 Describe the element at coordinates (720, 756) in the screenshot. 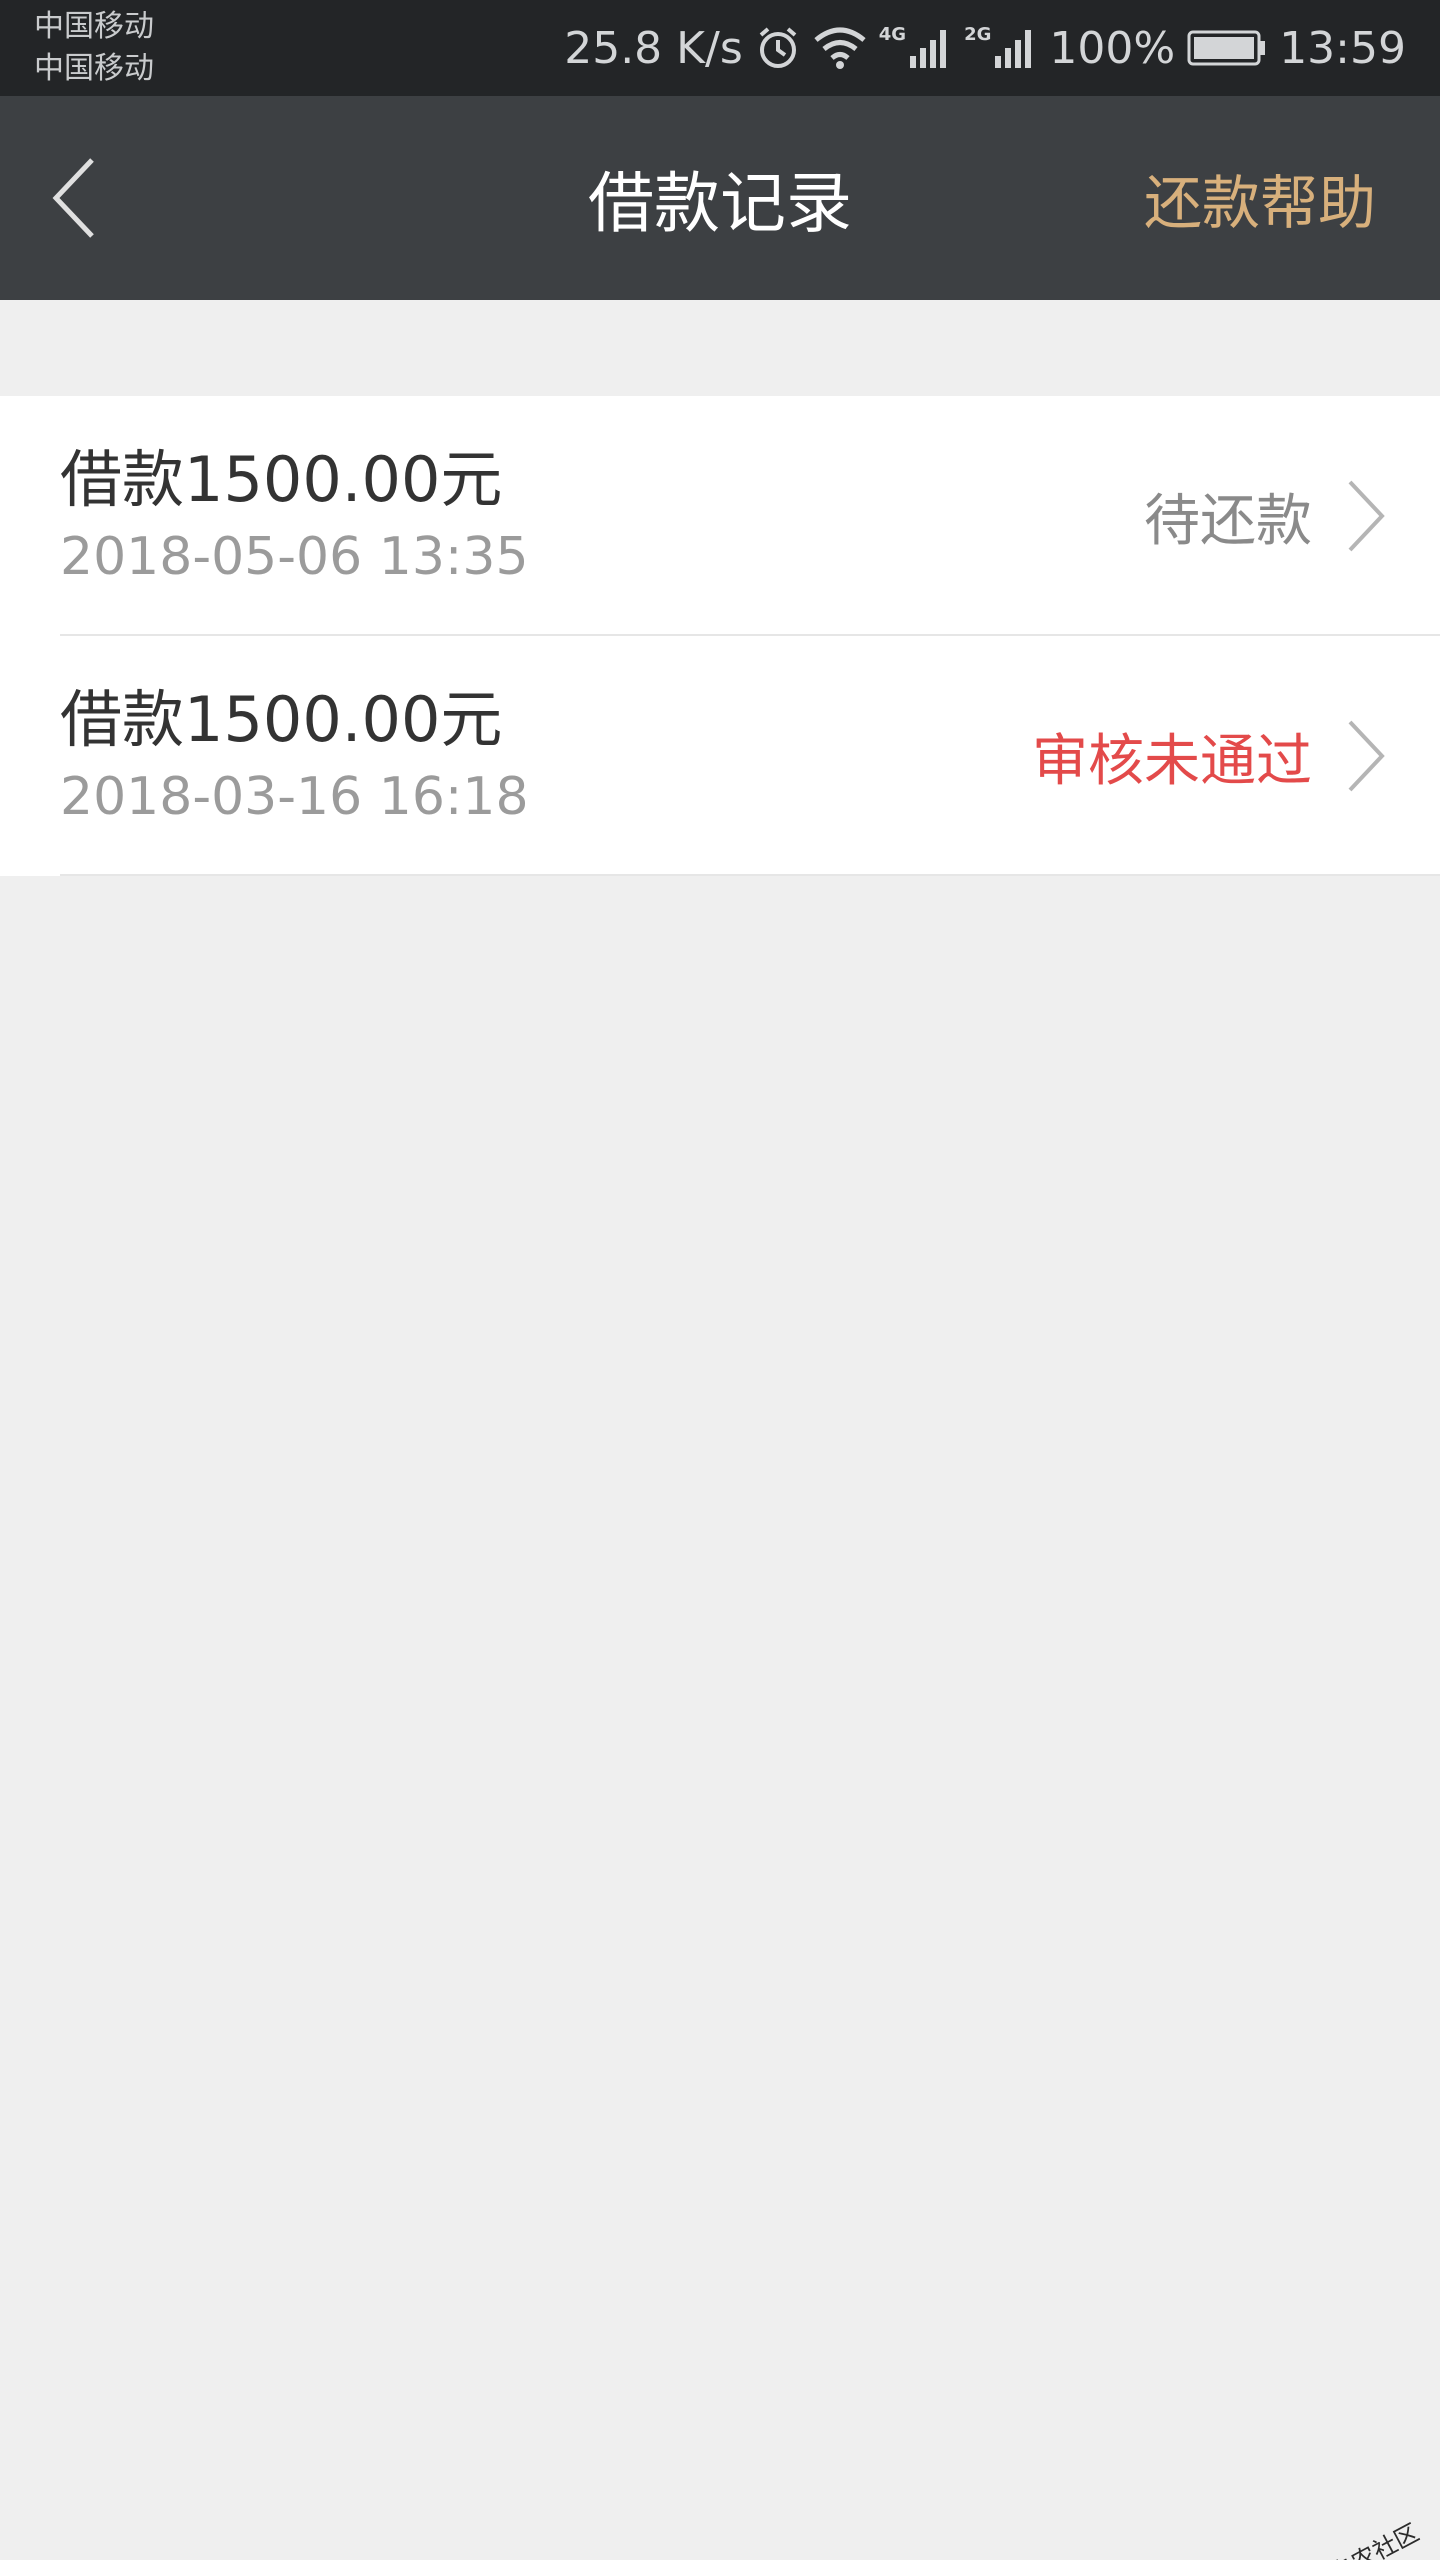

I see `list-item: 借款1500.00元 2018-03-16 16:18 审核未通过` at that location.